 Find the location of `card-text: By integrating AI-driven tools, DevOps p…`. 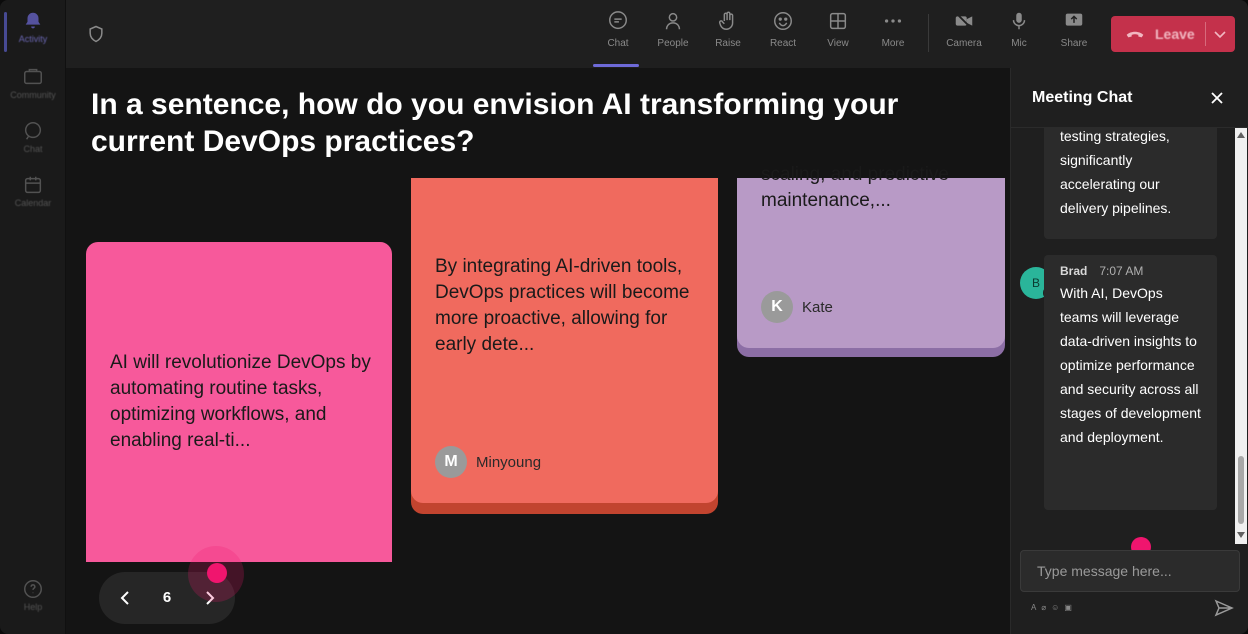

card-text: By integrating AI-driven tools, DevOps p… is located at coordinates (562, 305).